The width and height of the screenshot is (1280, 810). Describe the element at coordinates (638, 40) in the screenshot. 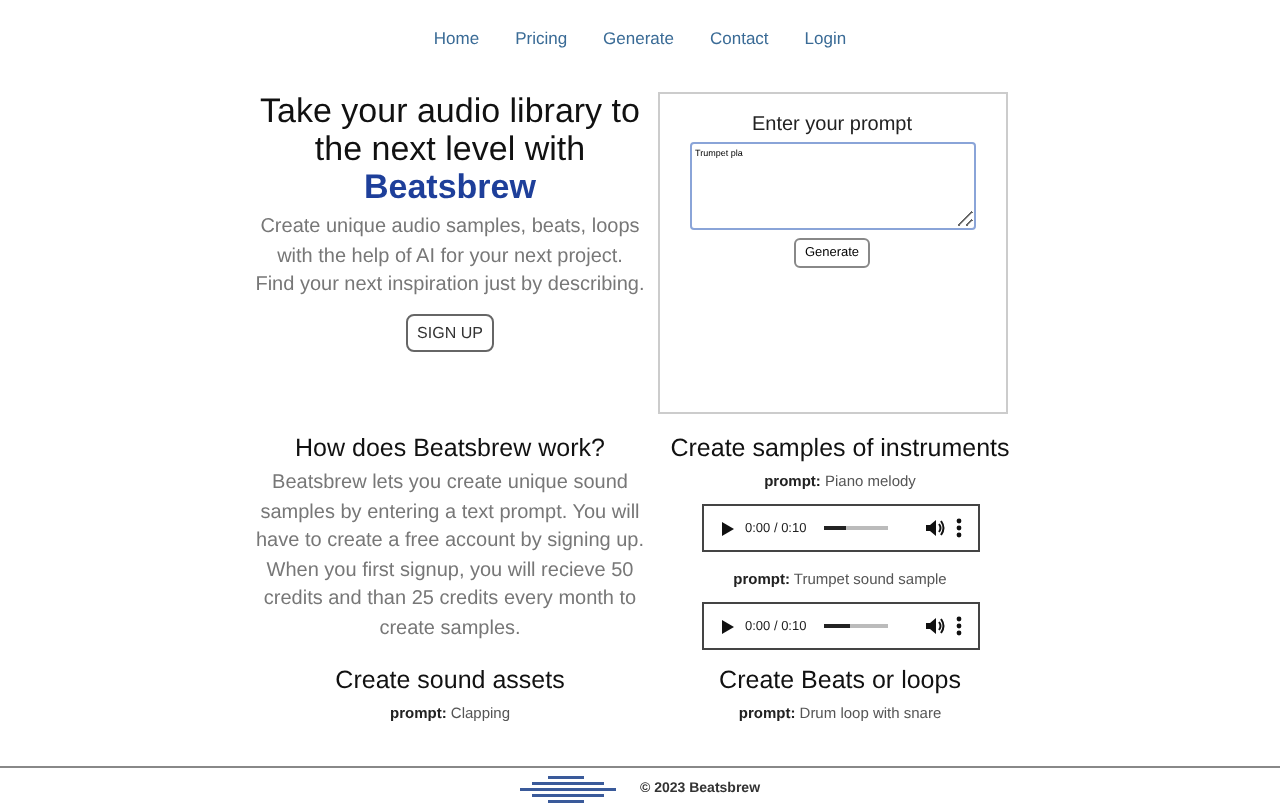

I see `nav-link: Generate` at that location.